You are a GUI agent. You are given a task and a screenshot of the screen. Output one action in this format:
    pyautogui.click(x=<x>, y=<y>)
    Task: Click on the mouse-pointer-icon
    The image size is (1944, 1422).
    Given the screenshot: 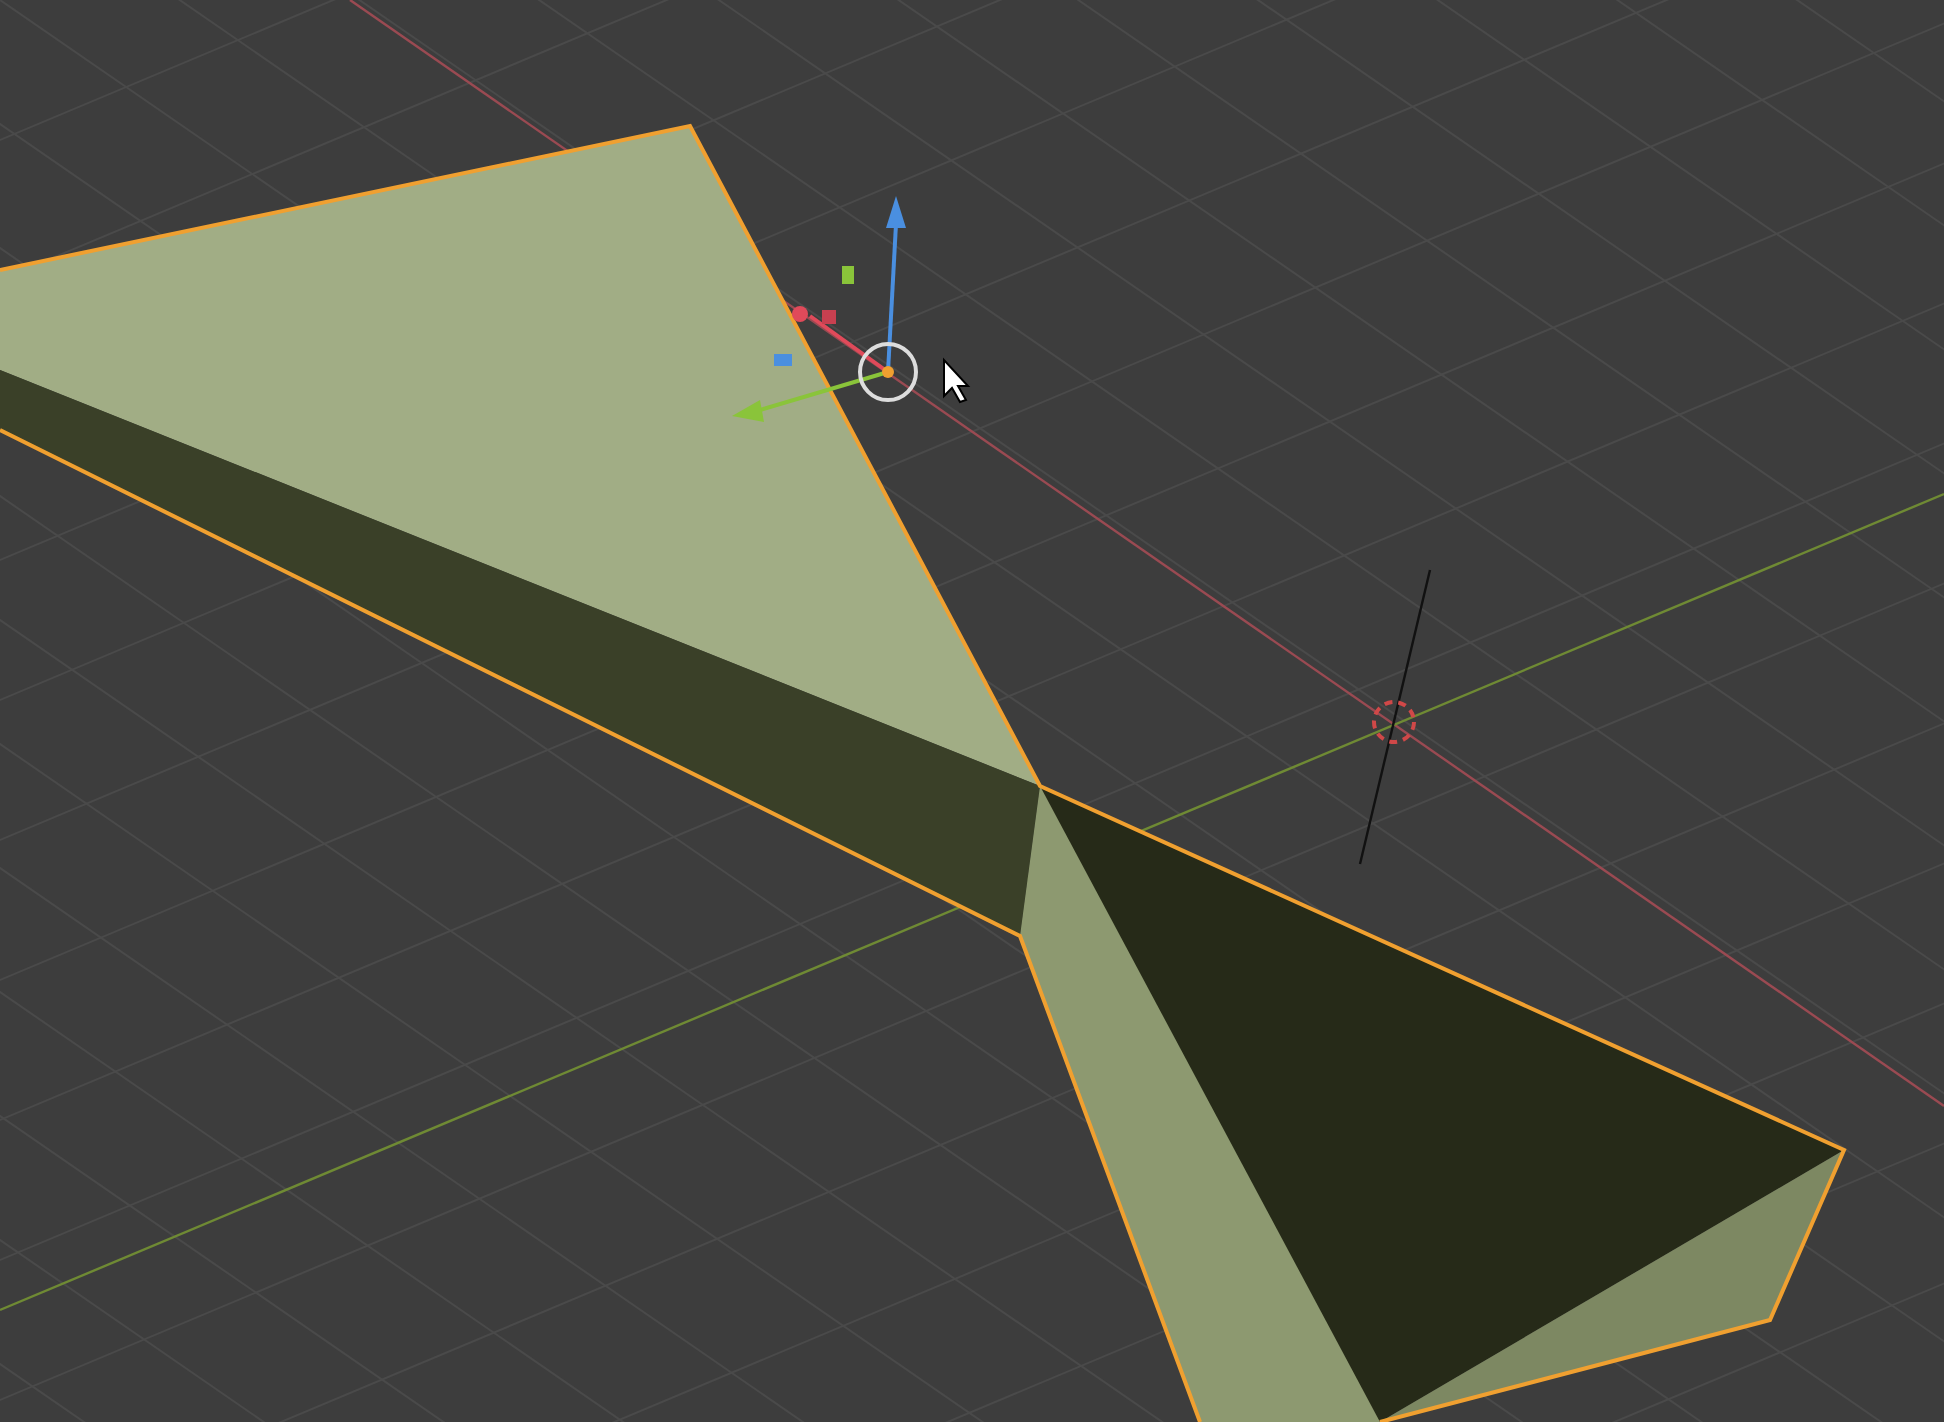 What is the action you would take?
    pyautogui.click(x=957, y=380)
    